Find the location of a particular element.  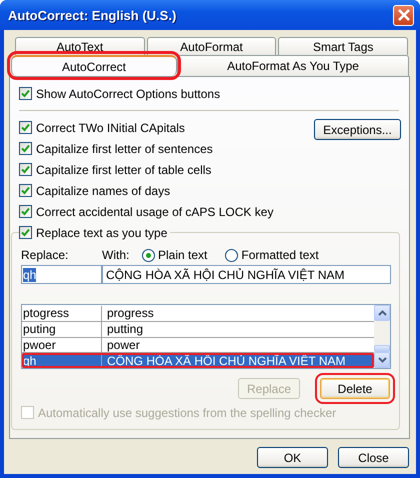

window-title: AutoCorrect: English (U.S.) is located at coordinates (92, 15).